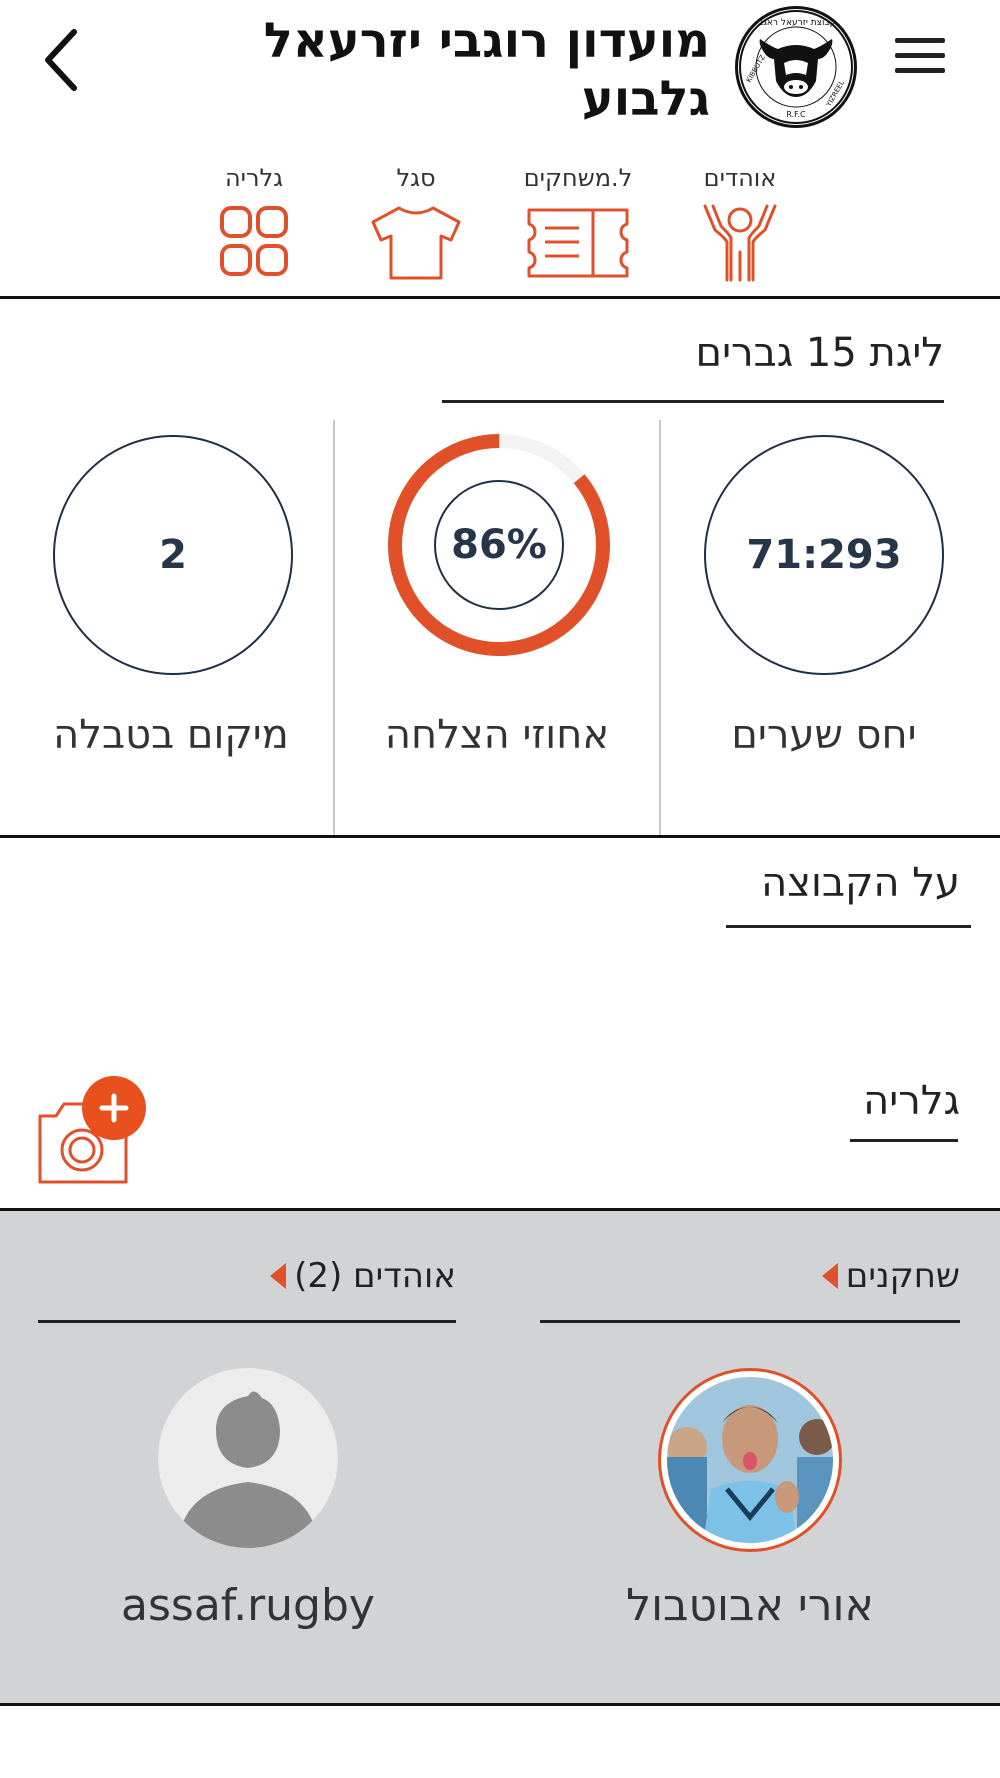 The height and width of the screenshot is (1778, 1000). I want to click on fans-title: אוהדים (2), so click(375, 1276).